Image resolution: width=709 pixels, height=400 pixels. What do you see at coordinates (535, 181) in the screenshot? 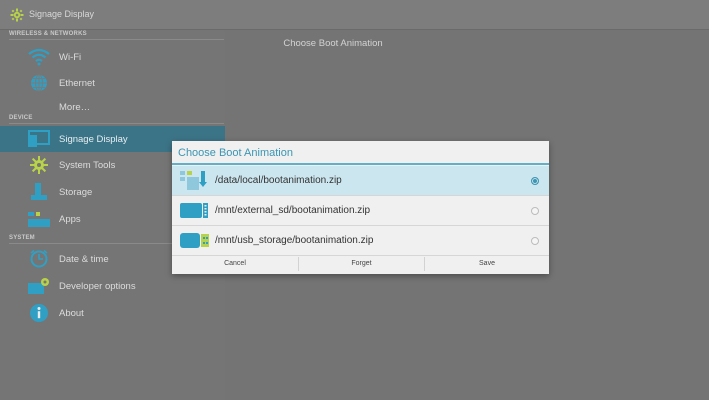
I see `radio-button-selected` at bounding box center [535, 181].